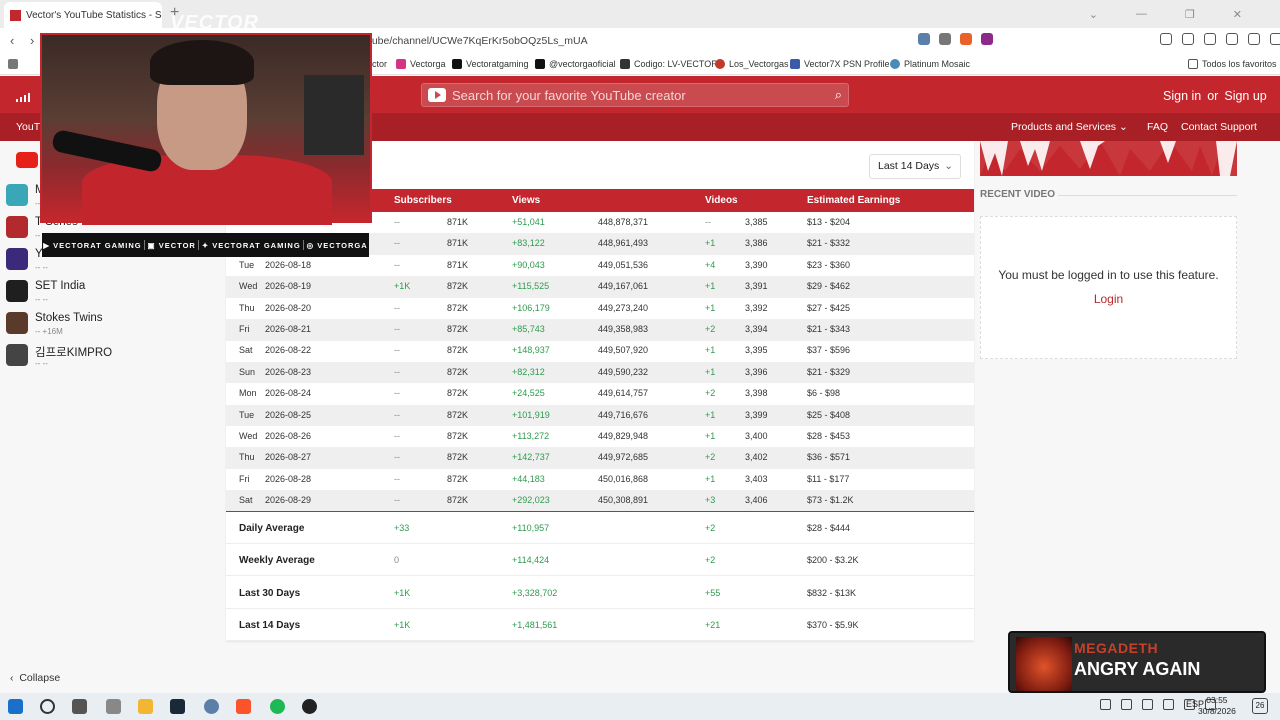  Describe the element at coordinates (1126, 704) in the screenshot. I see `headset-icon` at that location.